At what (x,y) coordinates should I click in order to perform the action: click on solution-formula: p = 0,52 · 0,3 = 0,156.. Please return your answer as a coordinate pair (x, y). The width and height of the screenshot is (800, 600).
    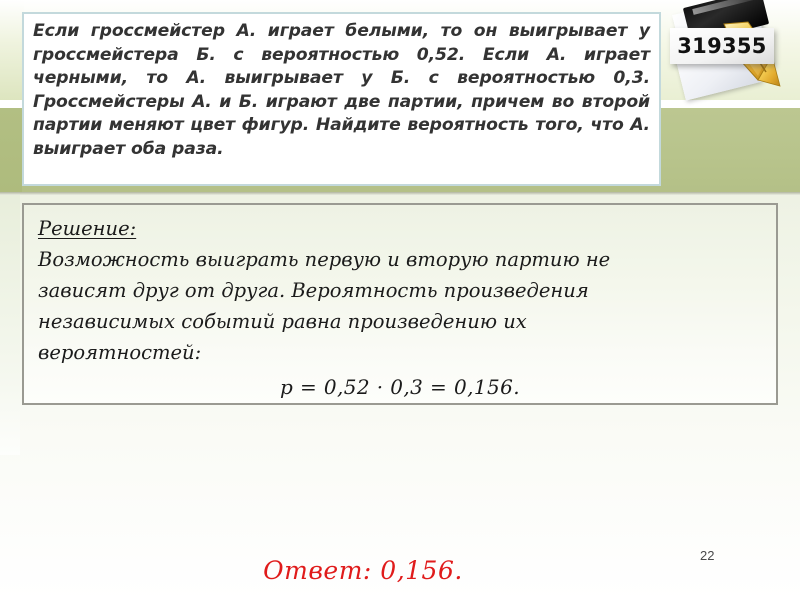
    Looking at the image, I should click on (400, 387).